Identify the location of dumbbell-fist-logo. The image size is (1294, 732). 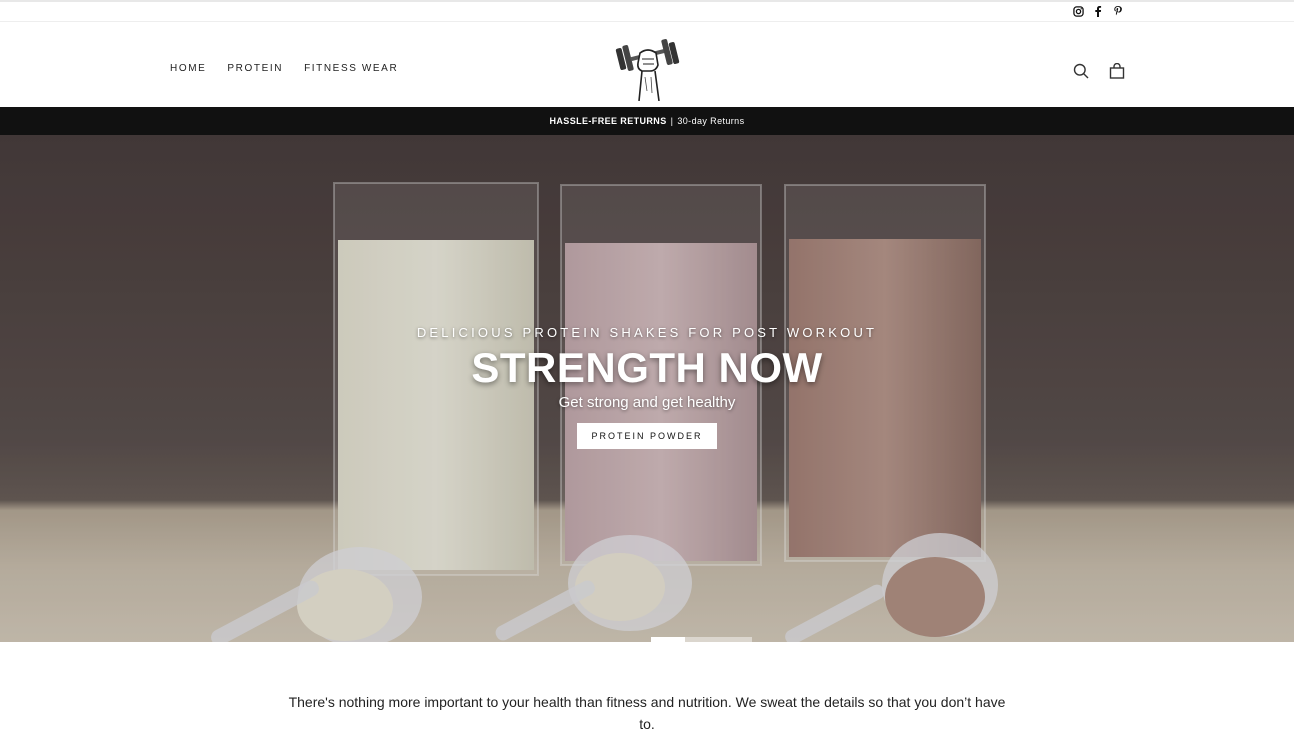
(647, 70).